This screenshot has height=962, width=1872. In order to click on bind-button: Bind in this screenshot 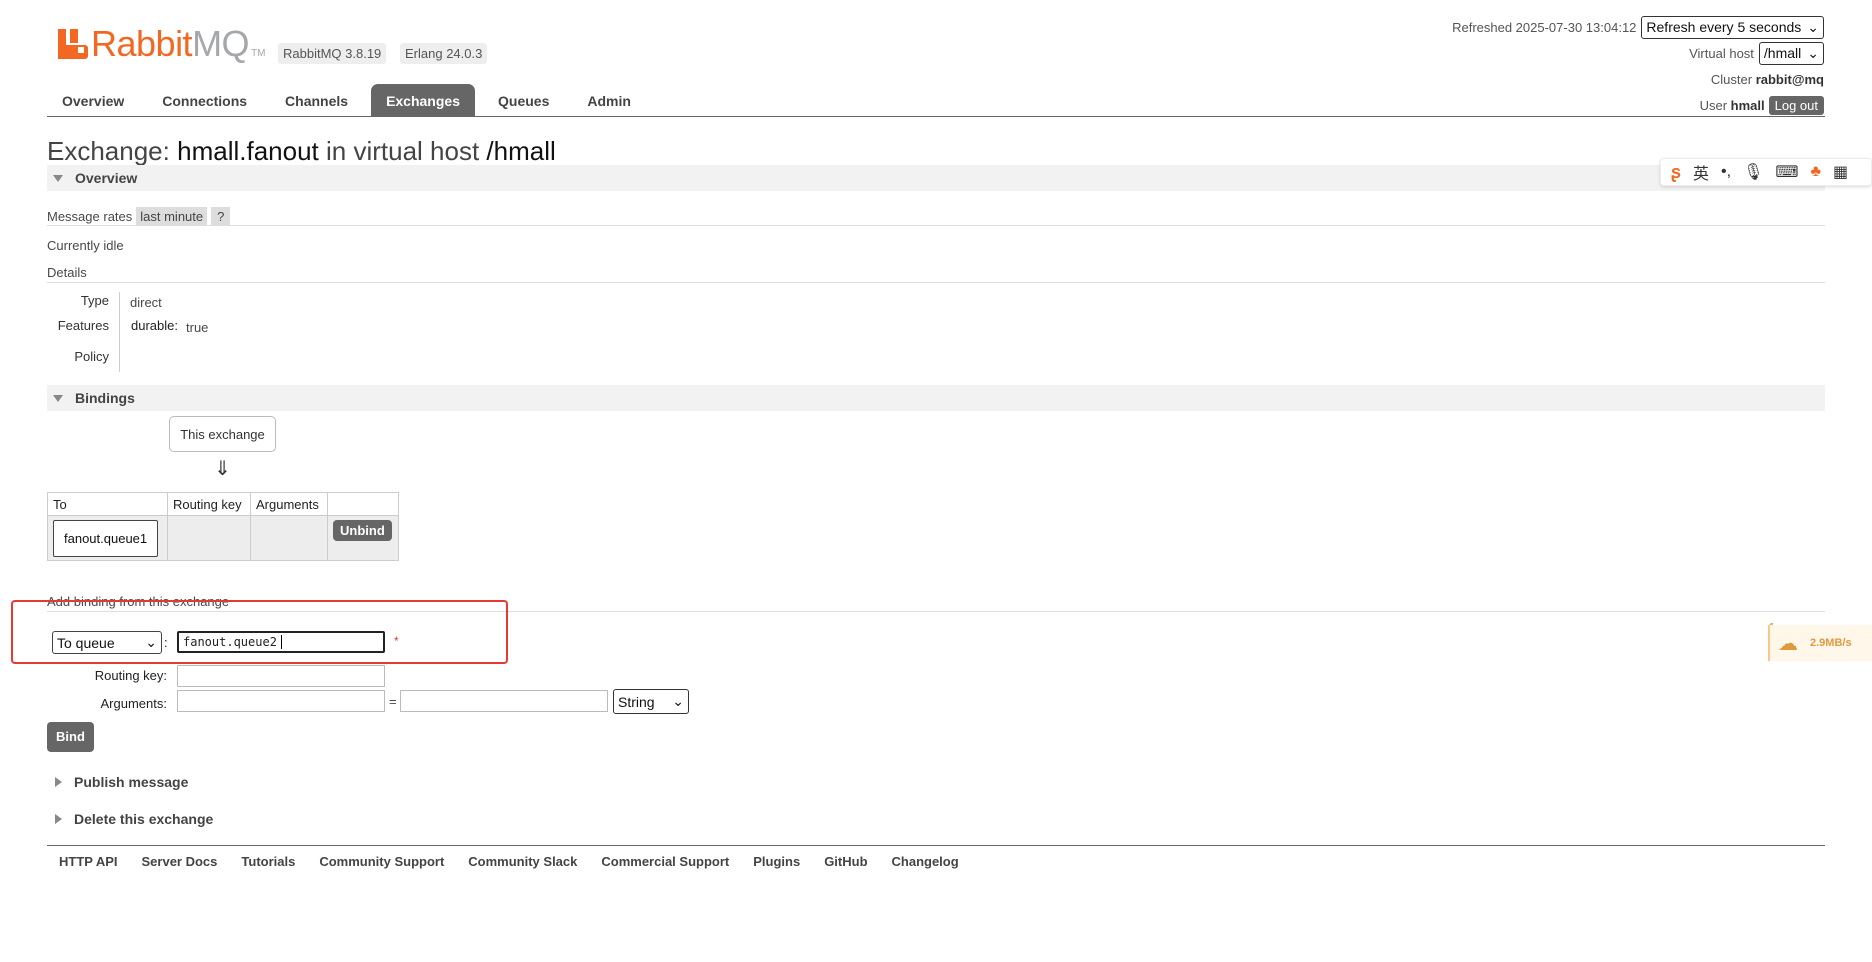, I will do `click(70, 737)`.